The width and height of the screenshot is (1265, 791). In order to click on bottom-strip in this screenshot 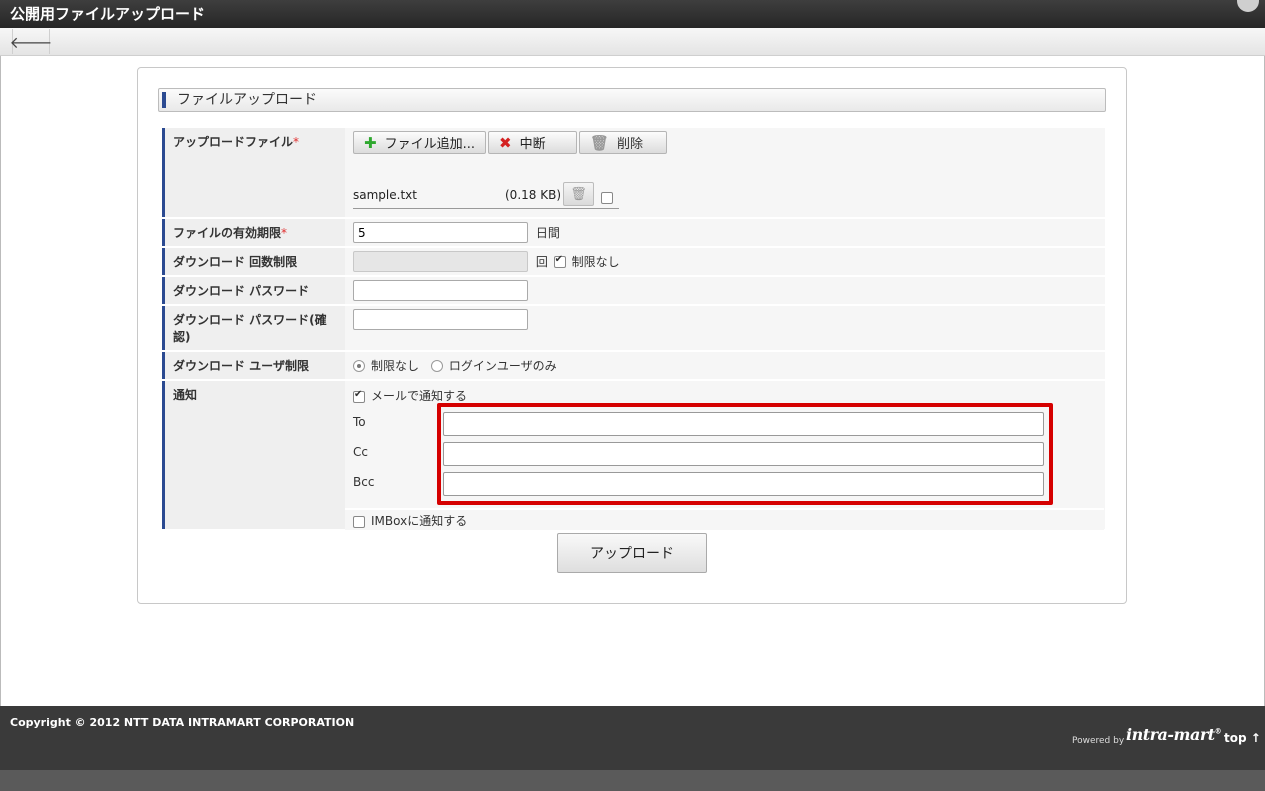, I will do `click(632, 780)`.